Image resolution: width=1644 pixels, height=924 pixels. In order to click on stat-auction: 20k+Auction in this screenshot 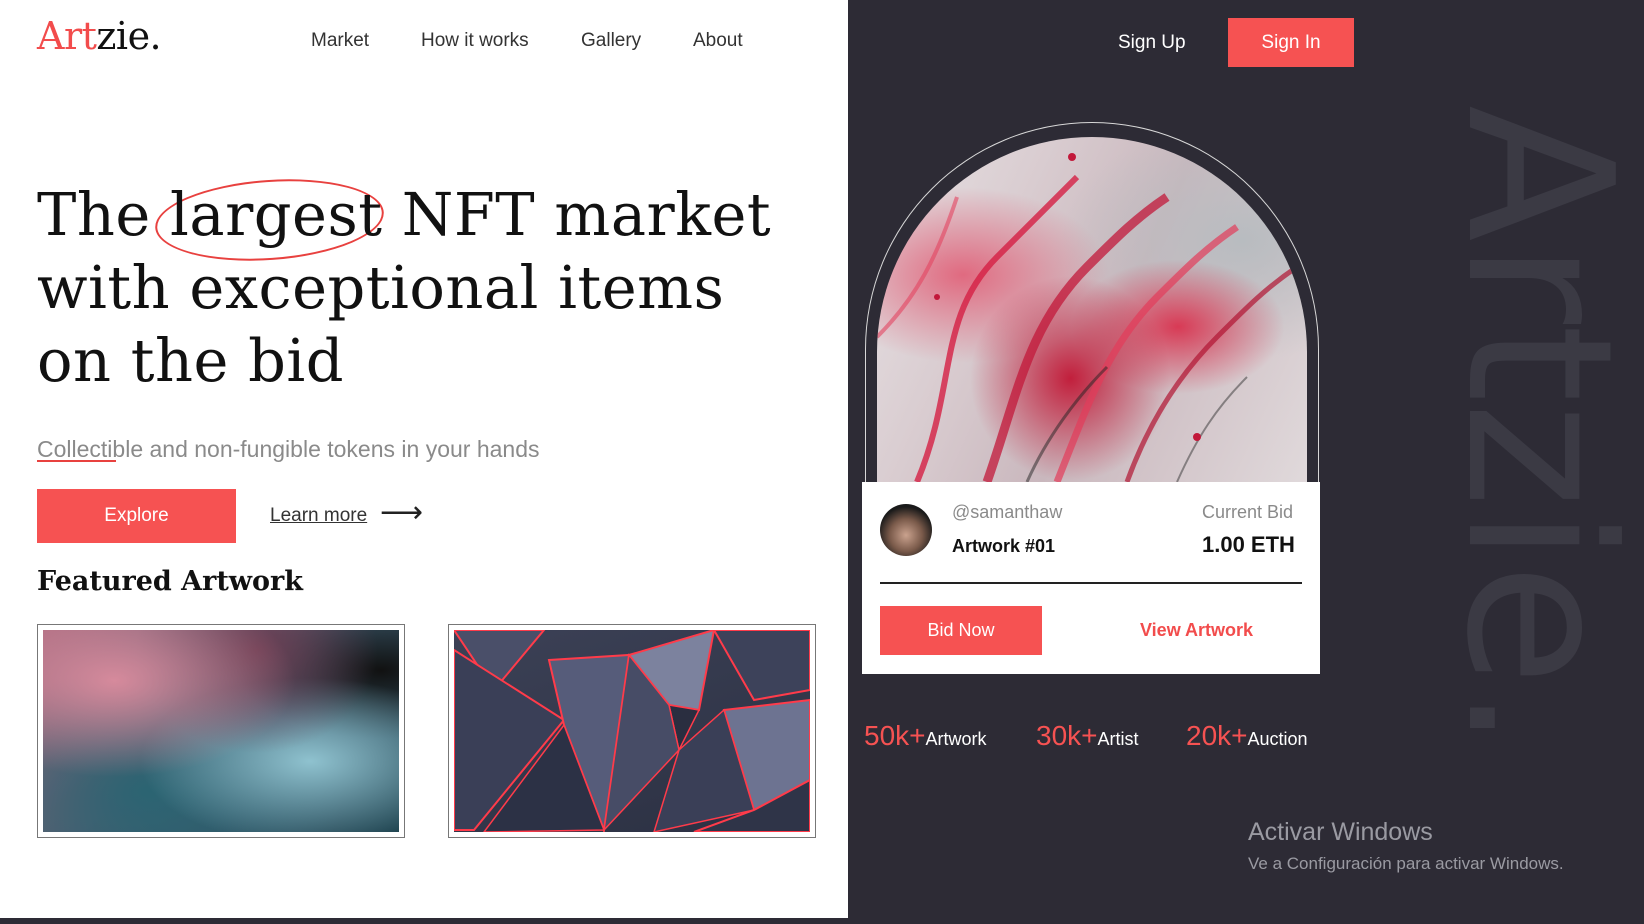, I will do `click(1247, 736)`.